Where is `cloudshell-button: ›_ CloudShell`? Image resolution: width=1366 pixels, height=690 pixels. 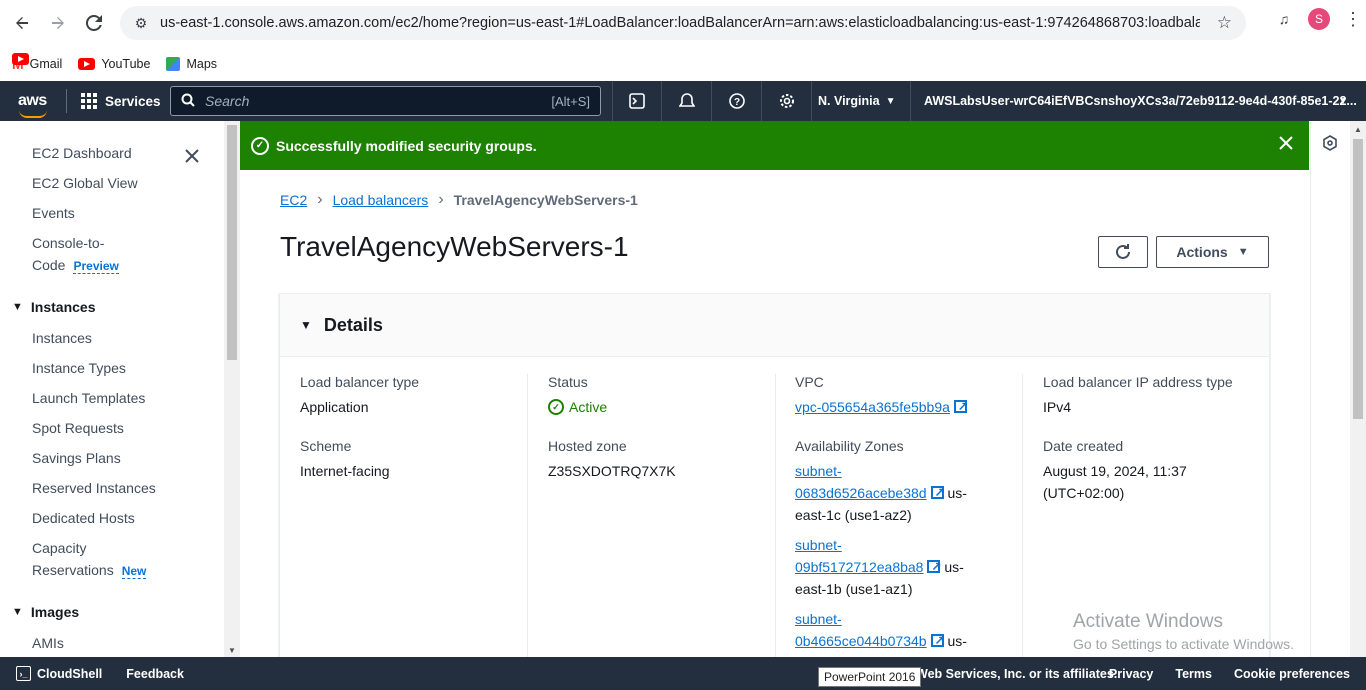
cloudshell-button: ›_ CloudShell is located at coordinates (59, 673).